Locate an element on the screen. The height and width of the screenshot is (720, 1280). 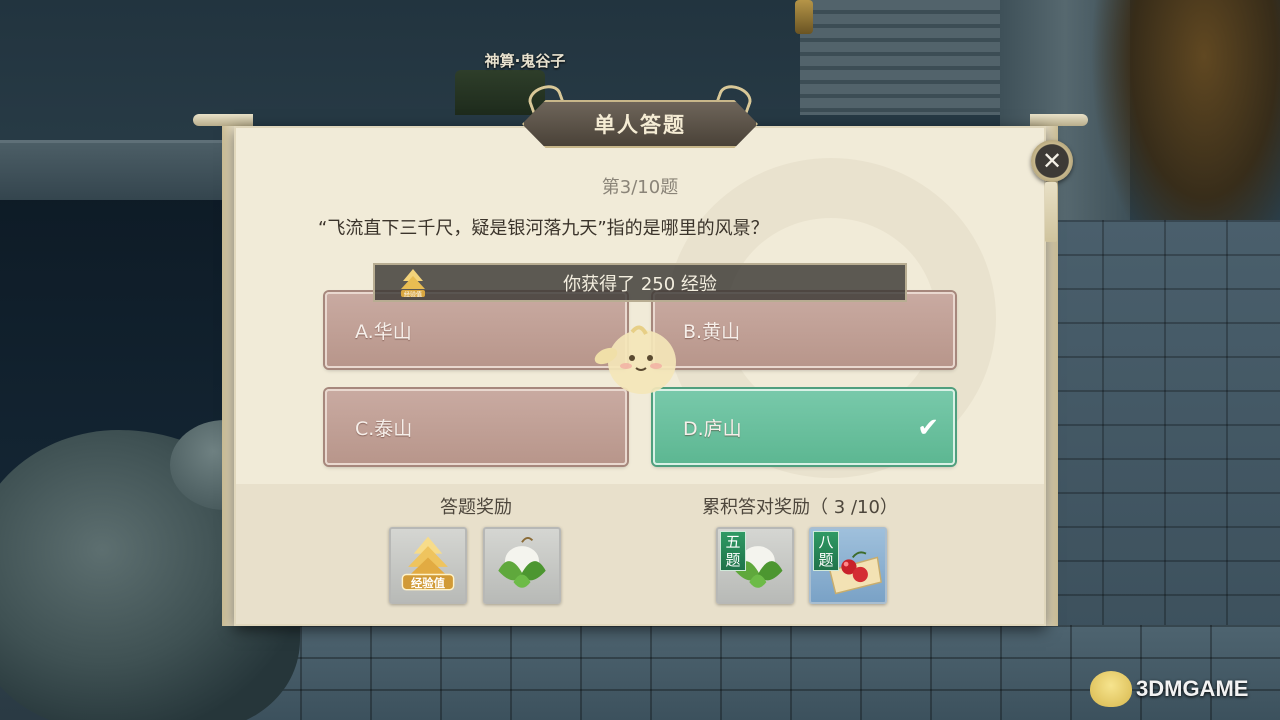
answer-option-d: D.庐山 ✔ is located at coordinates (804, 427).